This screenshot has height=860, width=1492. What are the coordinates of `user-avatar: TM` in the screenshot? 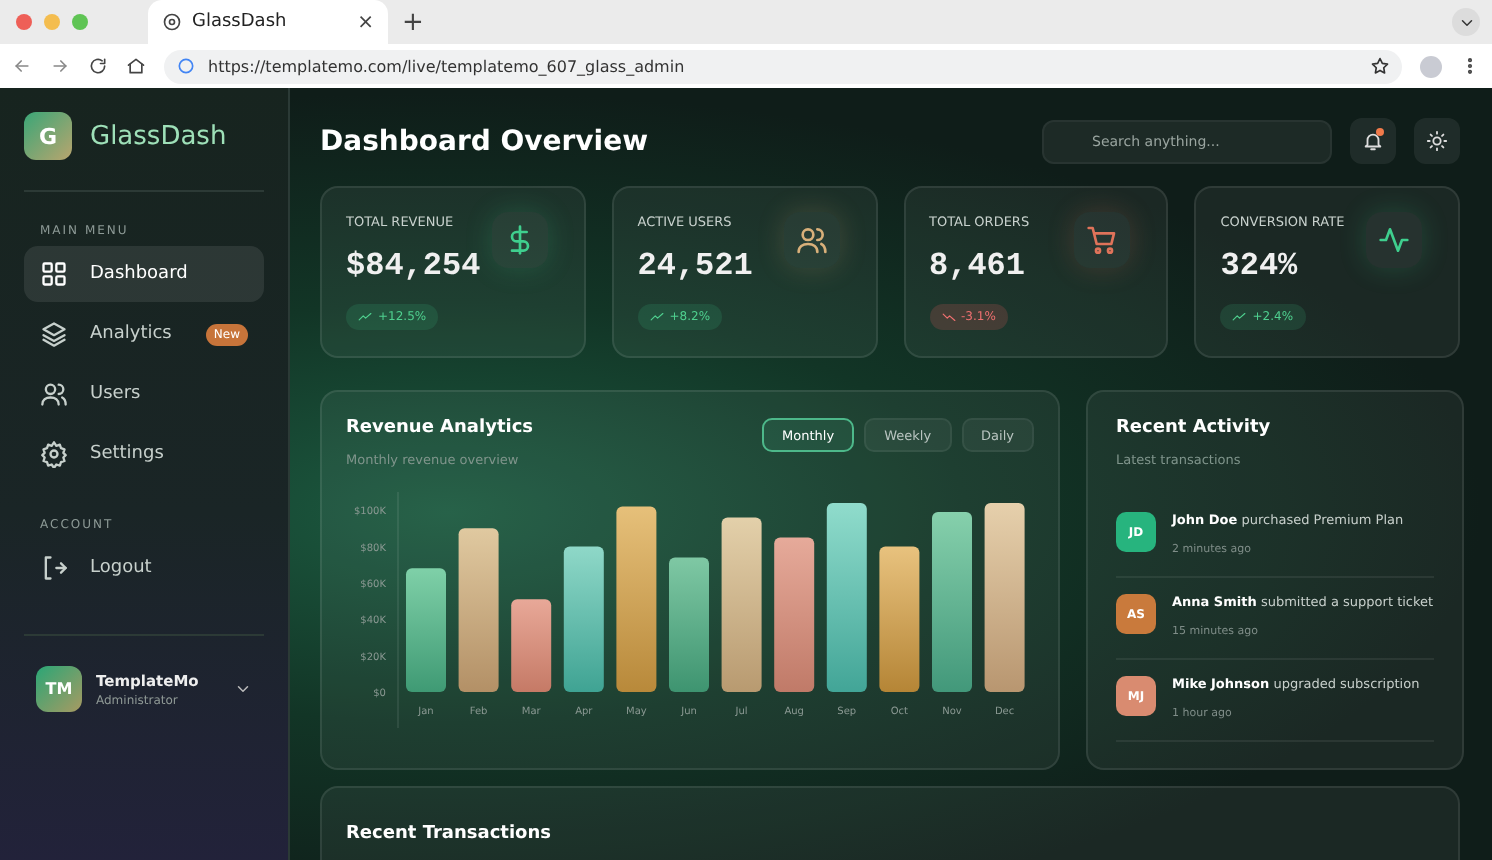 It's located at (59, 689).